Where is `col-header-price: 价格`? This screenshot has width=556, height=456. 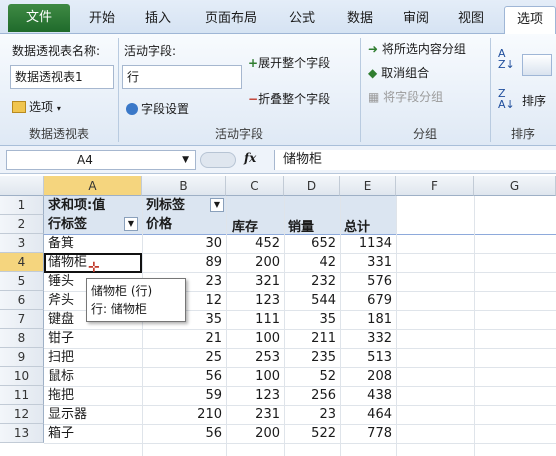 col-header-price: 价格 is located at coordinates (159, 224).